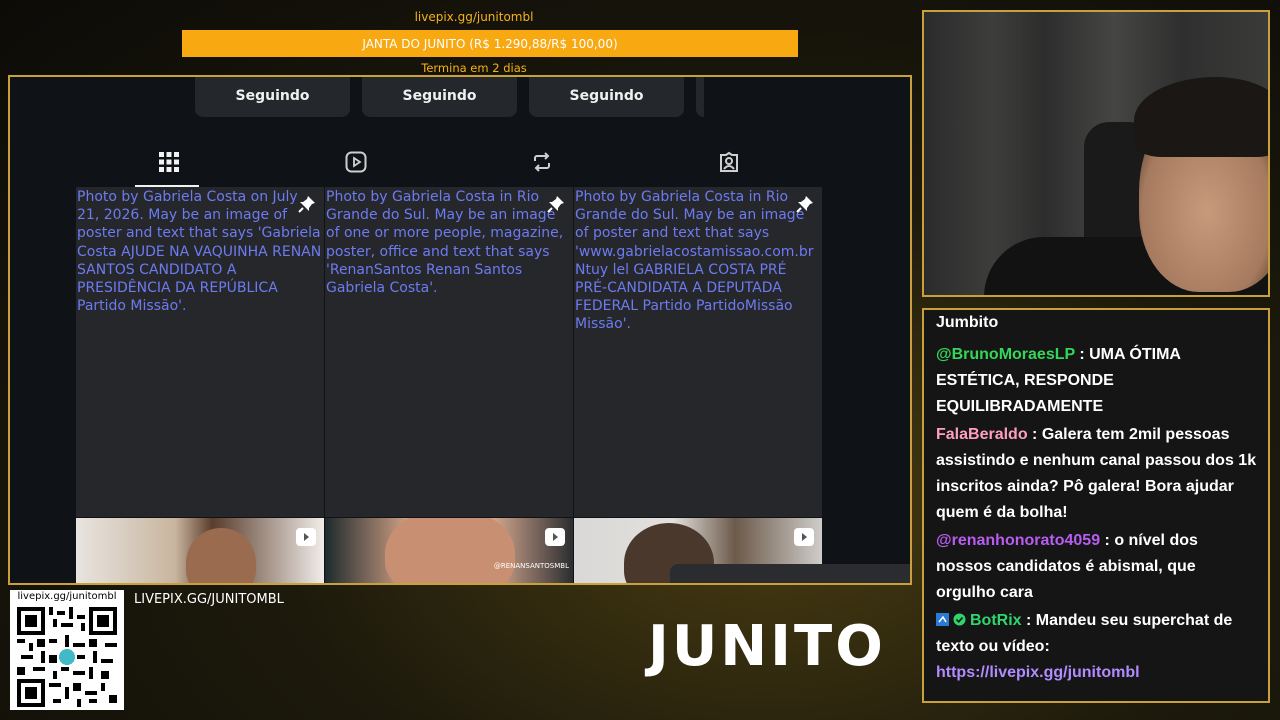 The width and height of the screenshot is (1280, 720). What do you see at coordinates (790, 573) in the screenshot?
I see `messages-popup` at bounding box center [790, 573].